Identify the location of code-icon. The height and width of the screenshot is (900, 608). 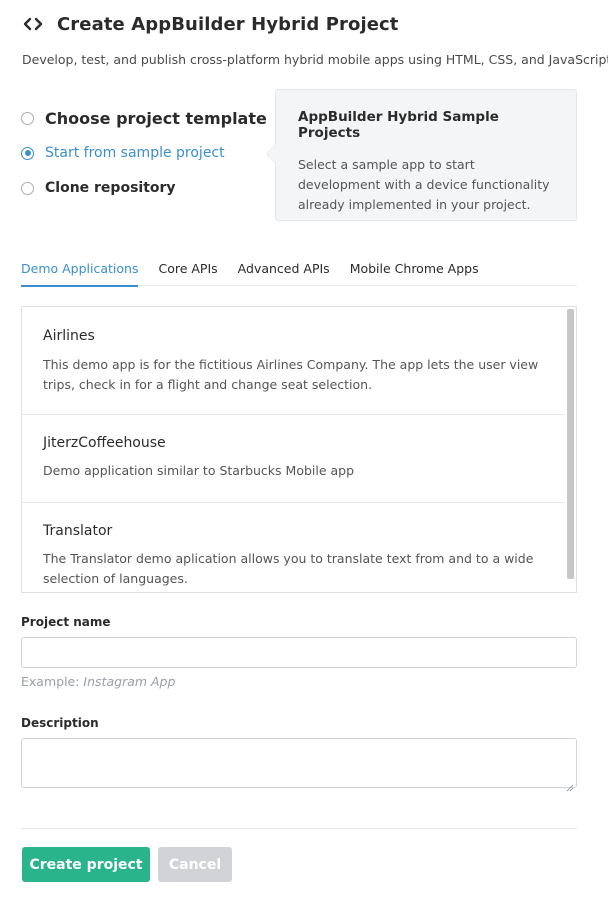
(33, 24).